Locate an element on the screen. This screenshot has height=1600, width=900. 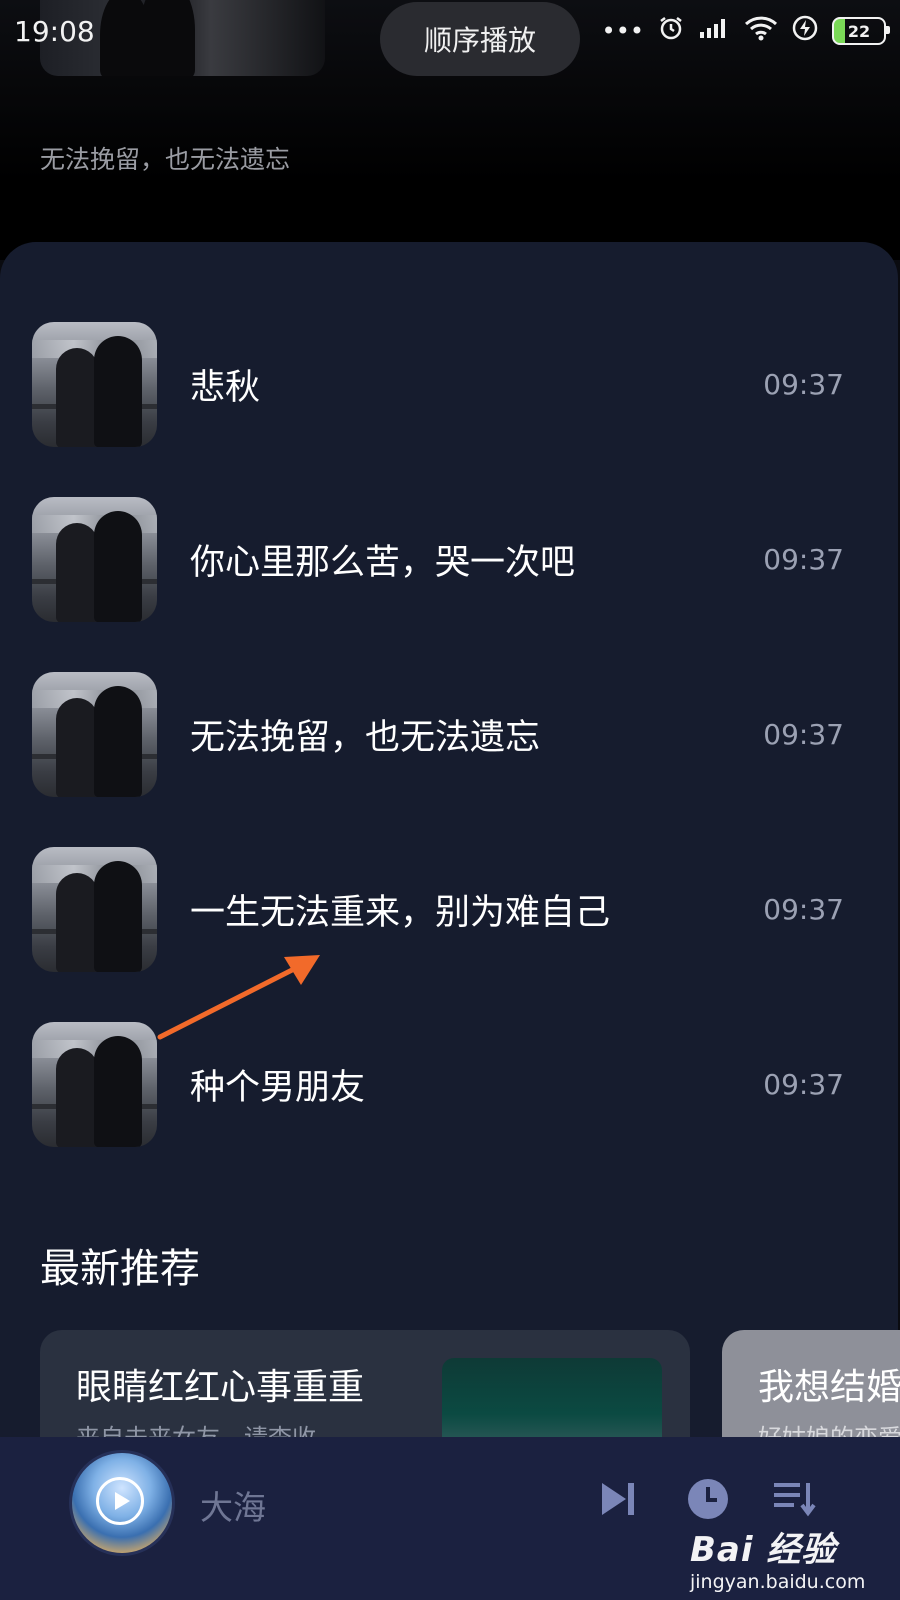
charging-icon is located at coordinates (805, 31).